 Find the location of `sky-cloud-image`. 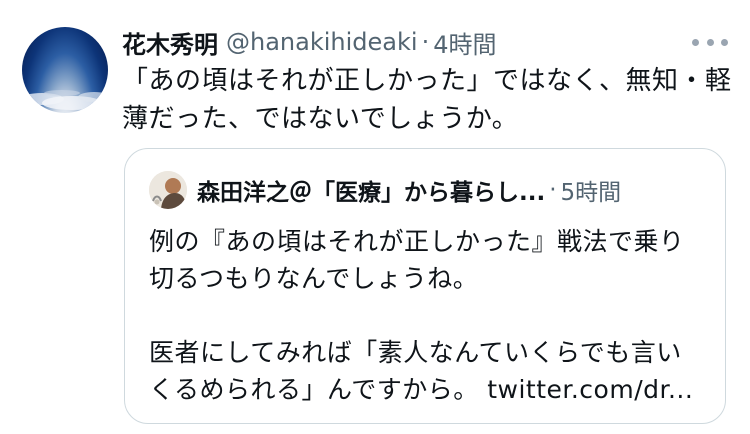

sky-cloud-image is located at coordinates (65, 100).